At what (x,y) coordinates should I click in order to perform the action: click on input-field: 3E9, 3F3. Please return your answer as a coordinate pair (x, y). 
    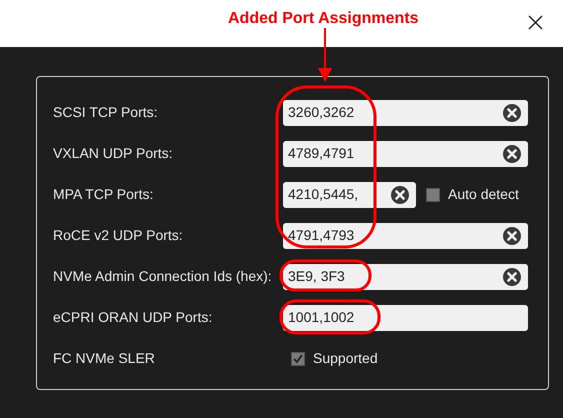
    Looking at the image, I should click on (405, 277).